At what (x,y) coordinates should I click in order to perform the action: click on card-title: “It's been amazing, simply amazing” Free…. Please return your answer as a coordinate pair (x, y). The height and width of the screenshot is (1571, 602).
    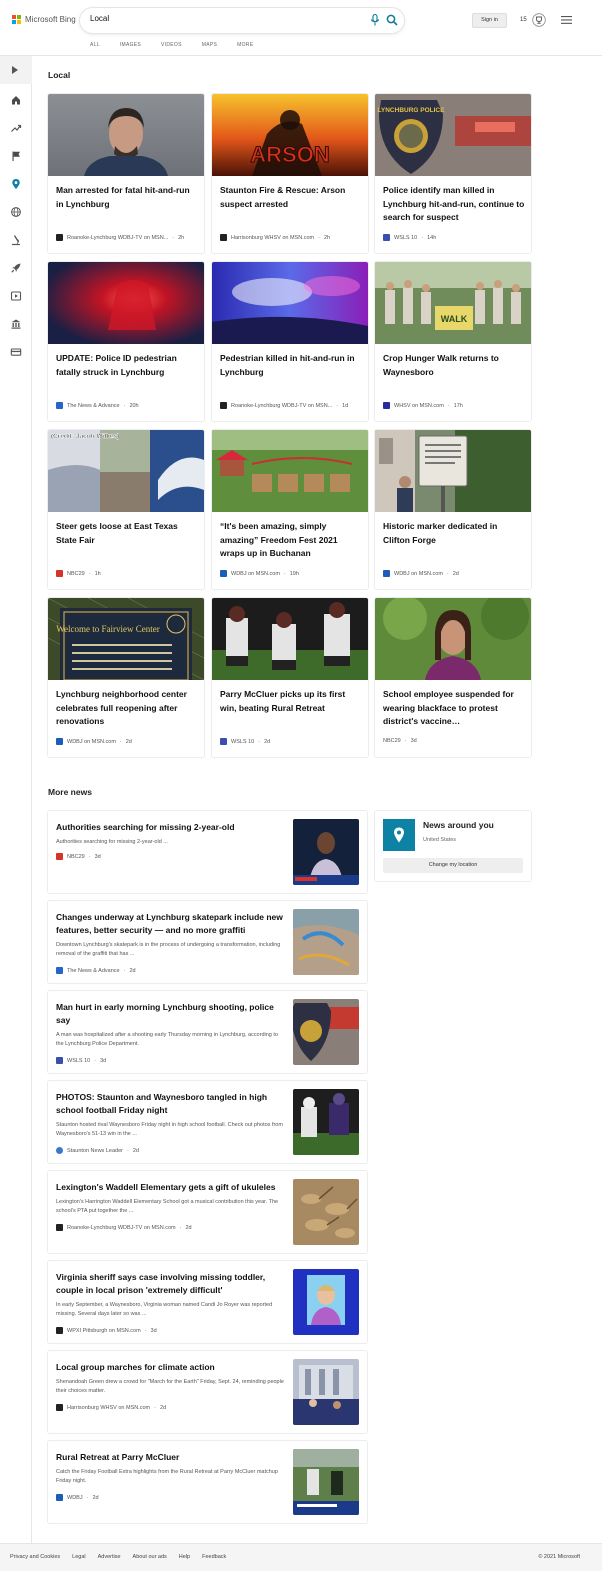
    Looking at the image, I should click on (291, 540).